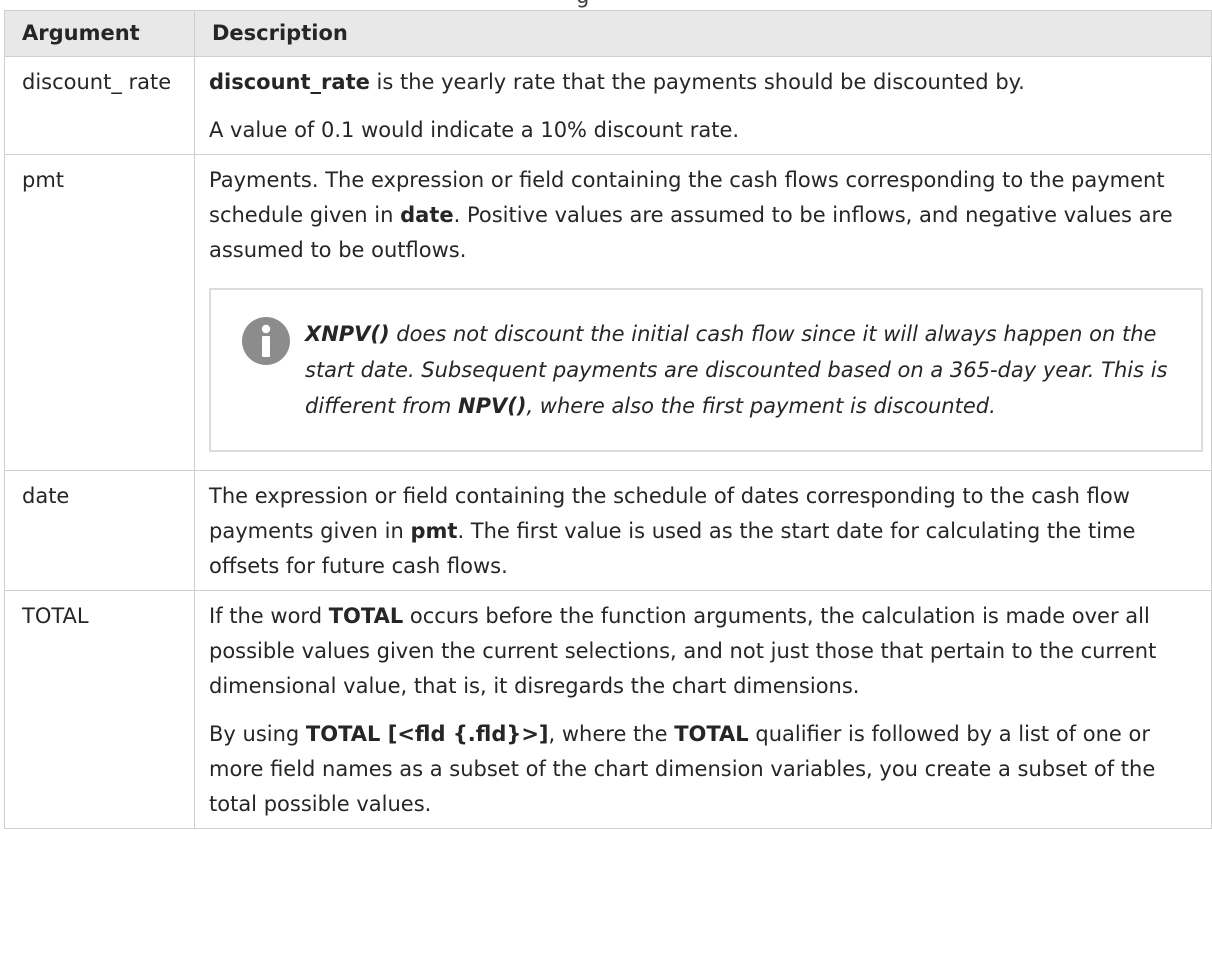  I want to click on table-header-row: Argument Description, so click(608, 33).